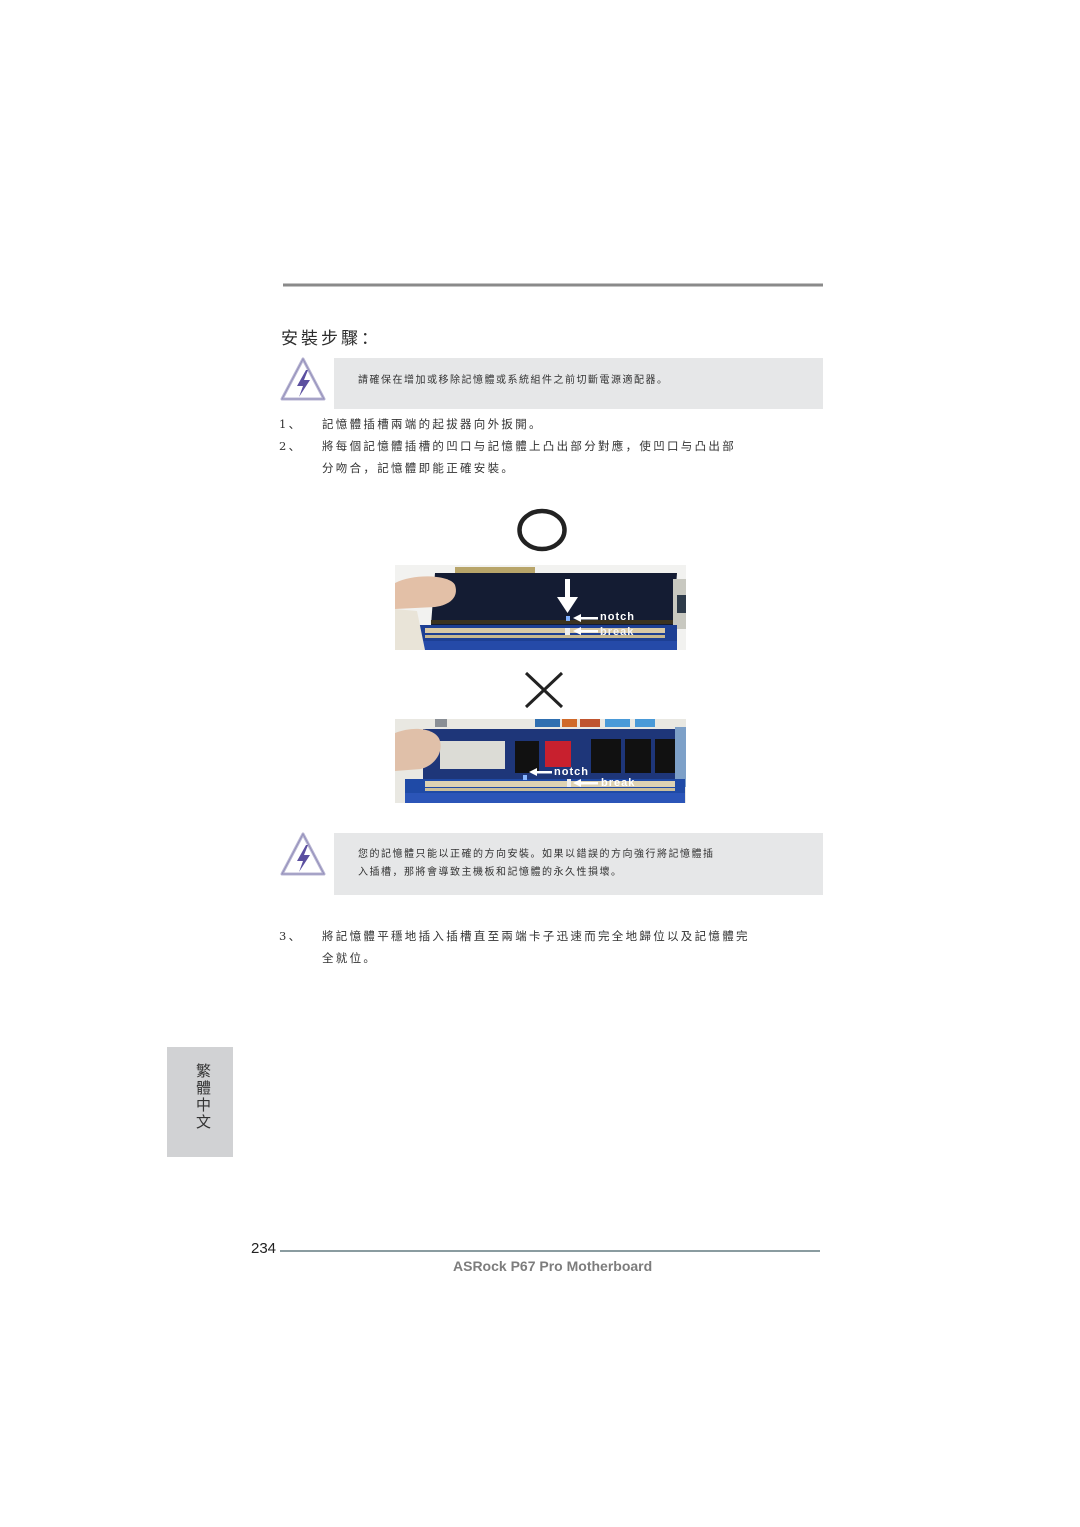 This screenshot has height=1527, width=1080. I want to click on step-text-continued: 分吻合，記憶體即能正確安裝。, so click(419, 468).